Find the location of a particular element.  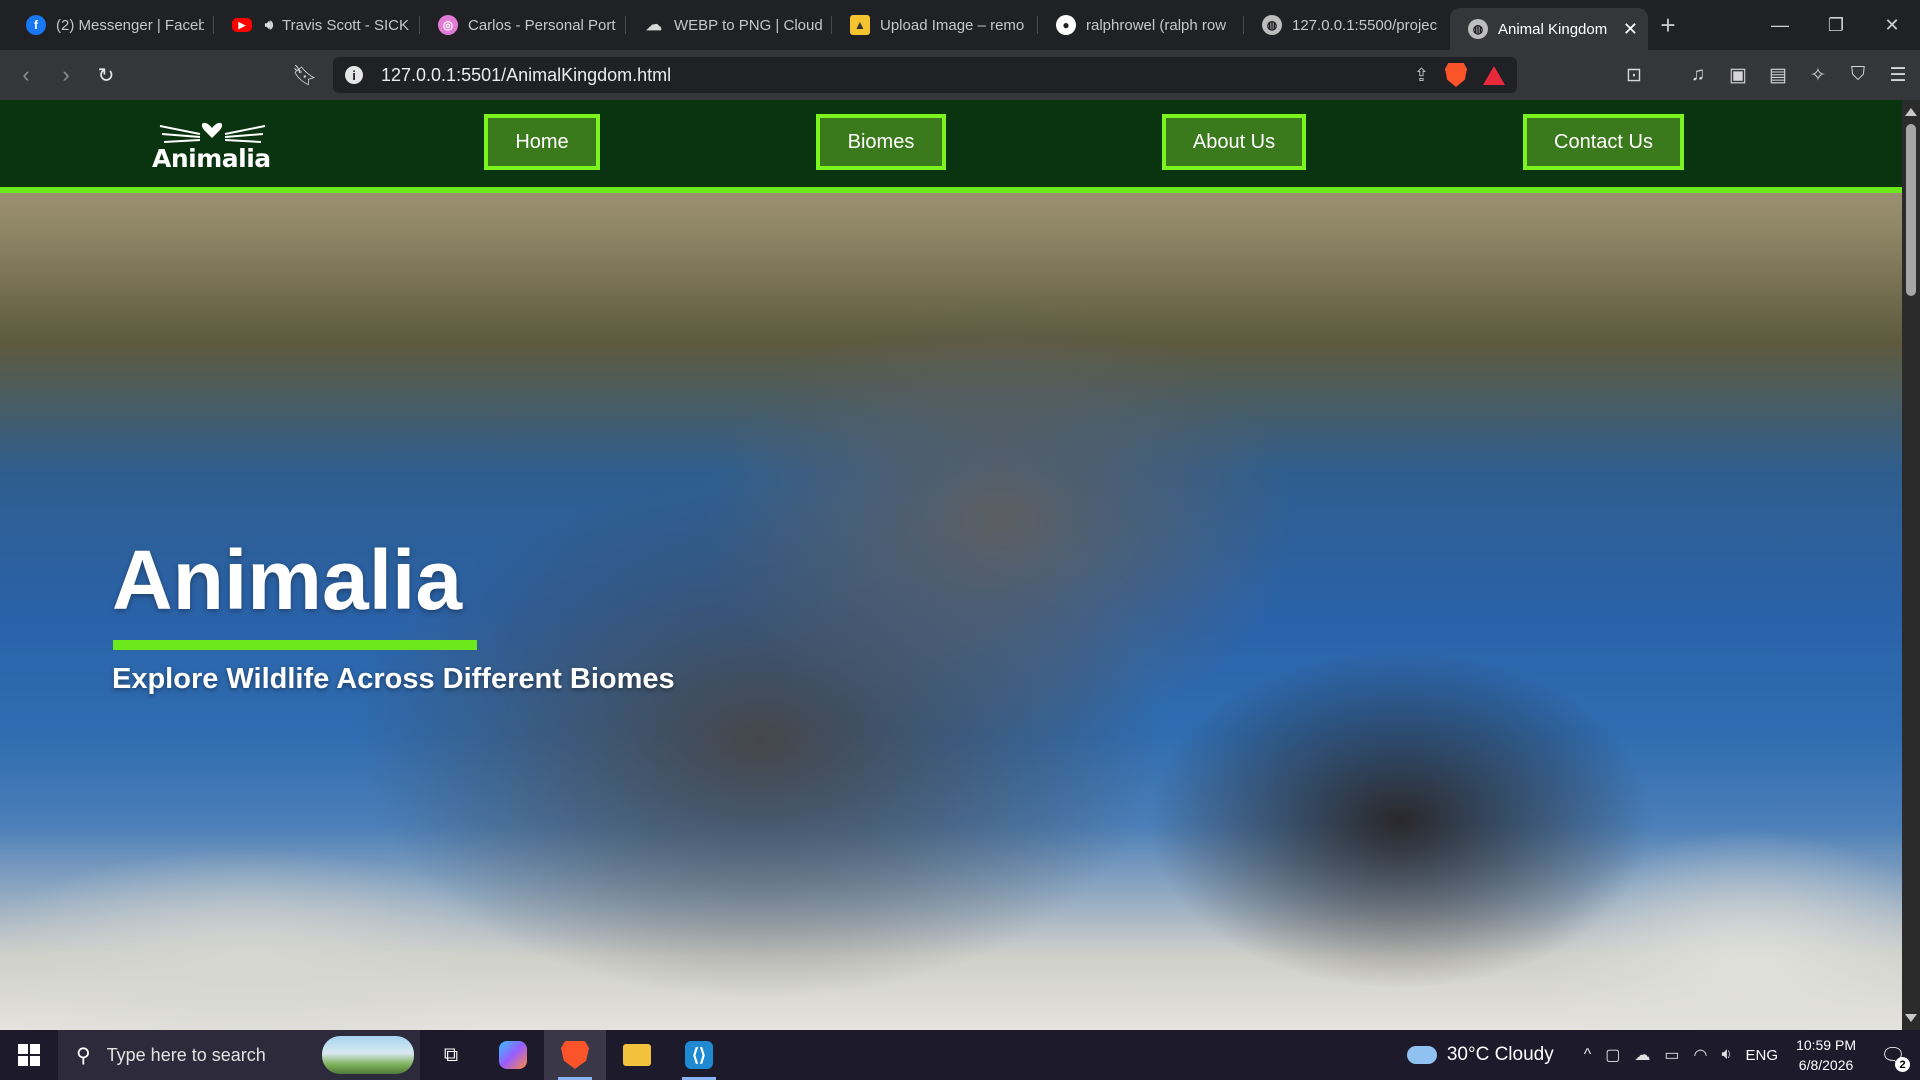

toolbar-right-icons: ⊡ ♫ ▣ ▤ ✧ ⛉ ☰ is located at coordinates (1766, 75).